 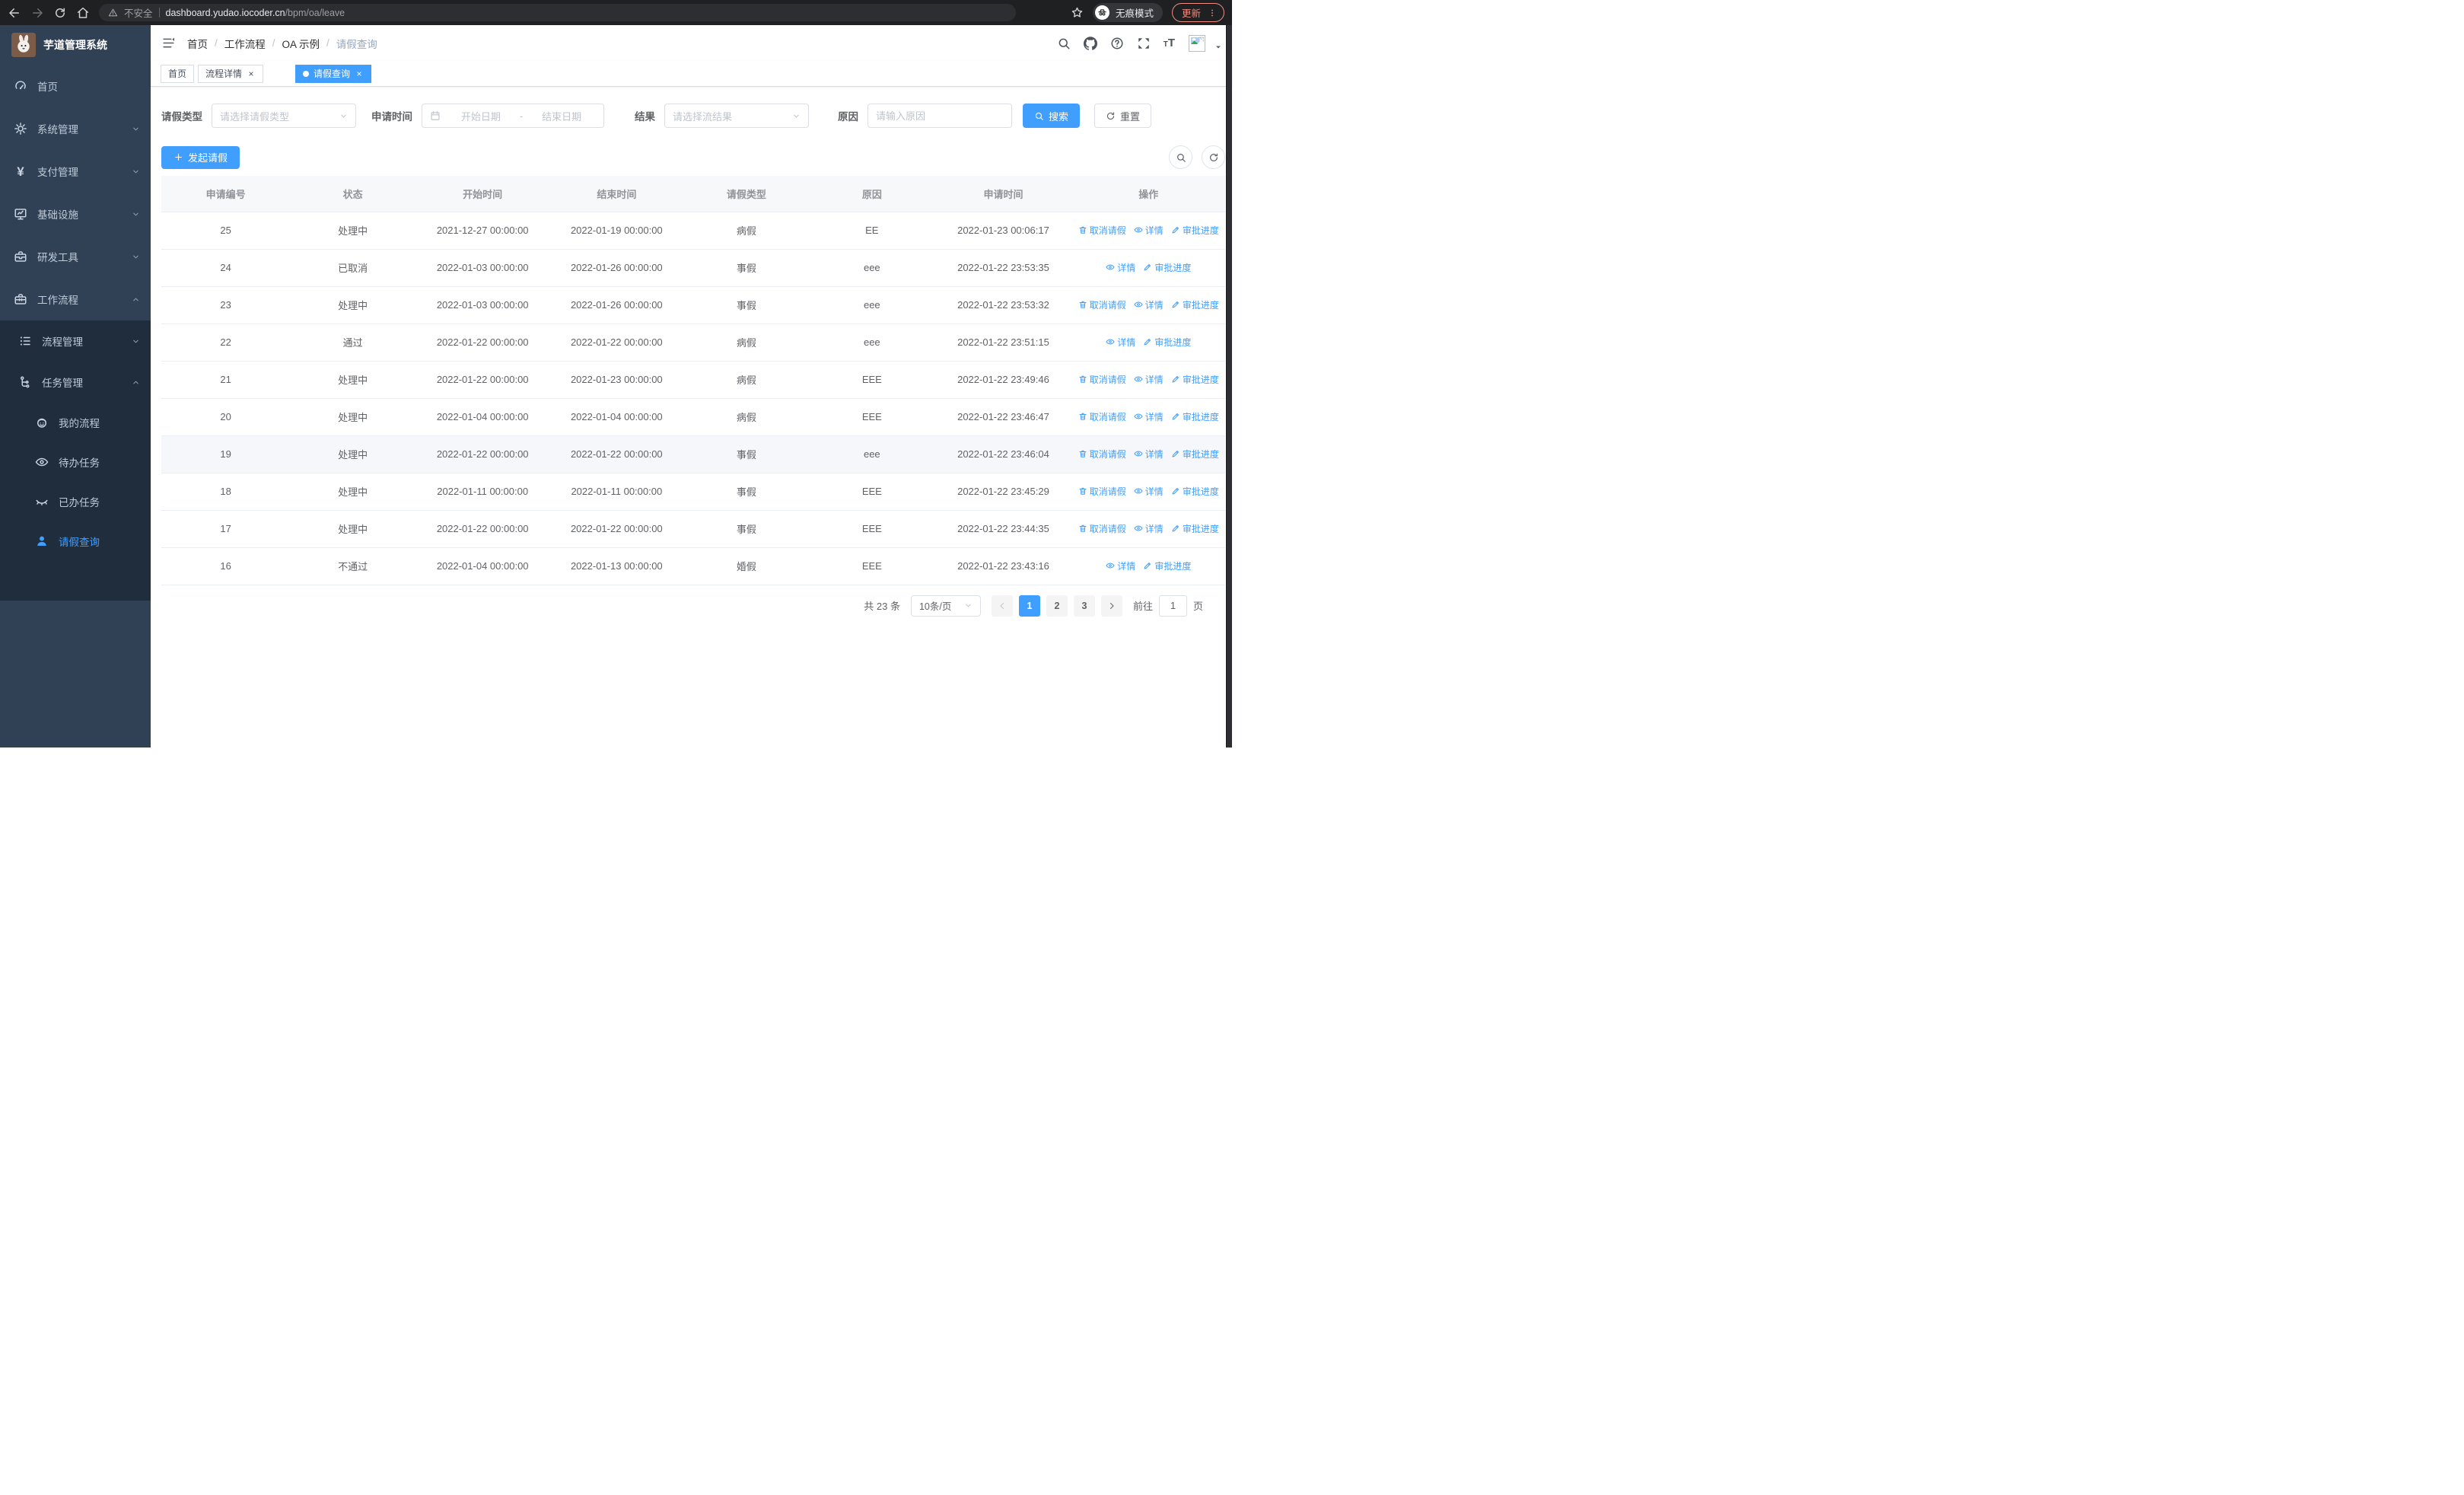 I want to click on sidebar-item-label: 研发工具, so click(x=57, y=258).